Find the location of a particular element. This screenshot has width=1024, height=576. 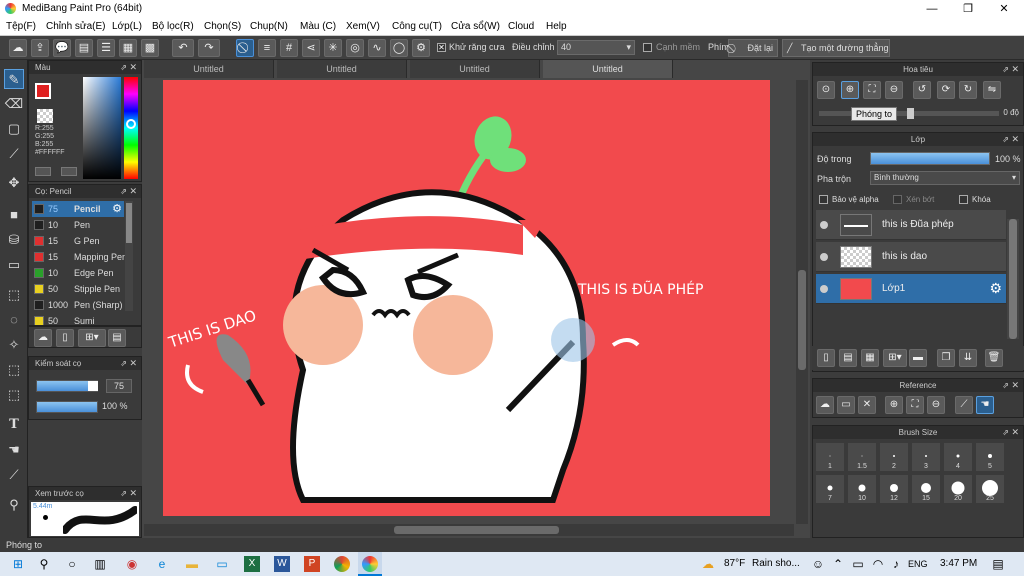

color-picker-square is located at coordinates (102, 128).